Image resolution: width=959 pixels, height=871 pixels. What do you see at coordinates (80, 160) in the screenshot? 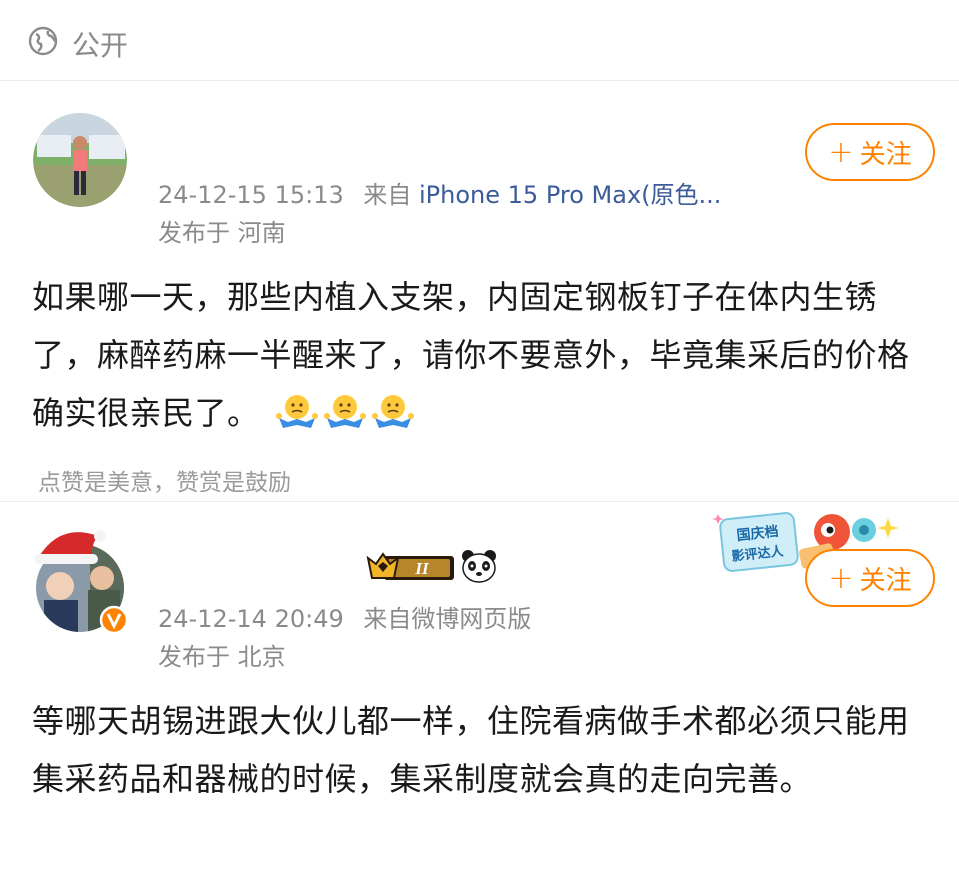
I see `user-avatar` at bounding box center [80, 160].